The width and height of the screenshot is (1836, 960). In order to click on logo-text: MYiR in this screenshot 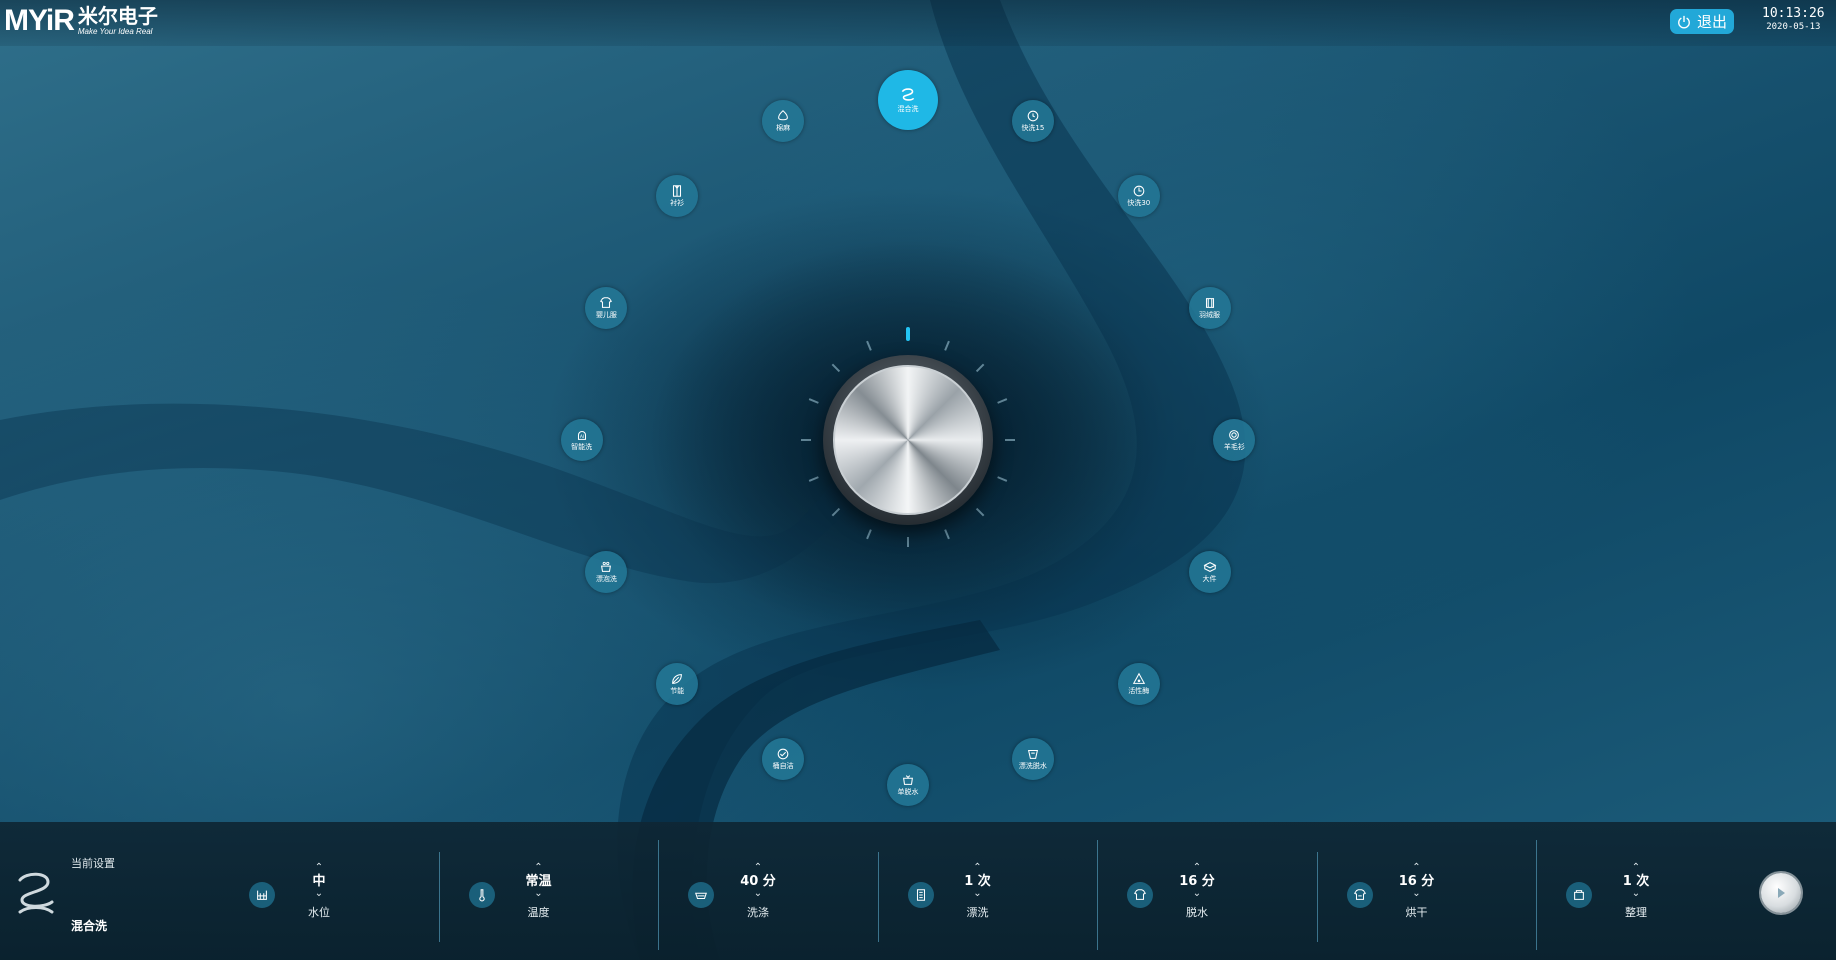, I will do `click(39, 20)`.